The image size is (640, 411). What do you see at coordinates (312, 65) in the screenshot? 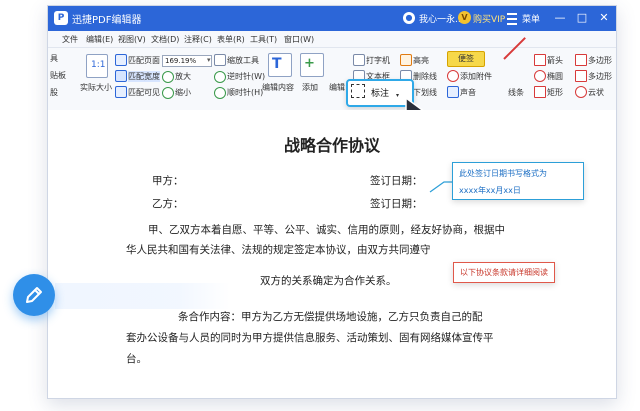
I see `add-icon: +` at bounding box center [312, 65].